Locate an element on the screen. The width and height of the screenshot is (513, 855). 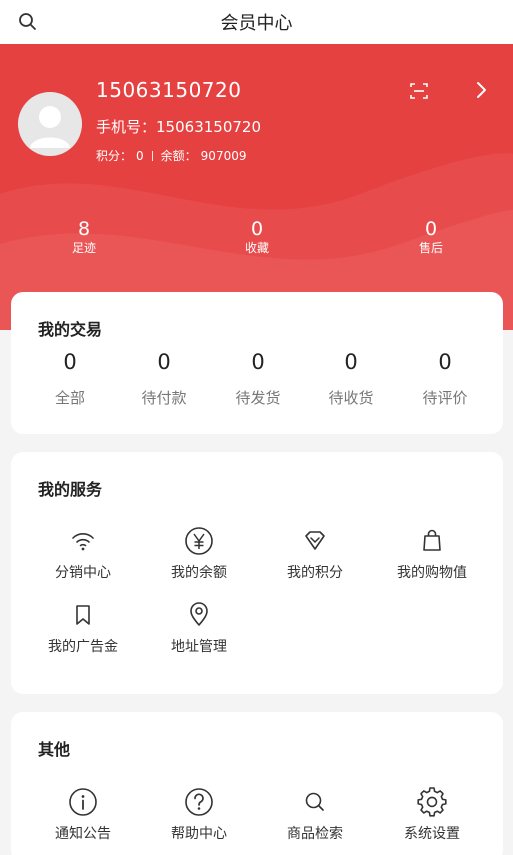
order-label: 待评价 is located at coordinates (445, 398).